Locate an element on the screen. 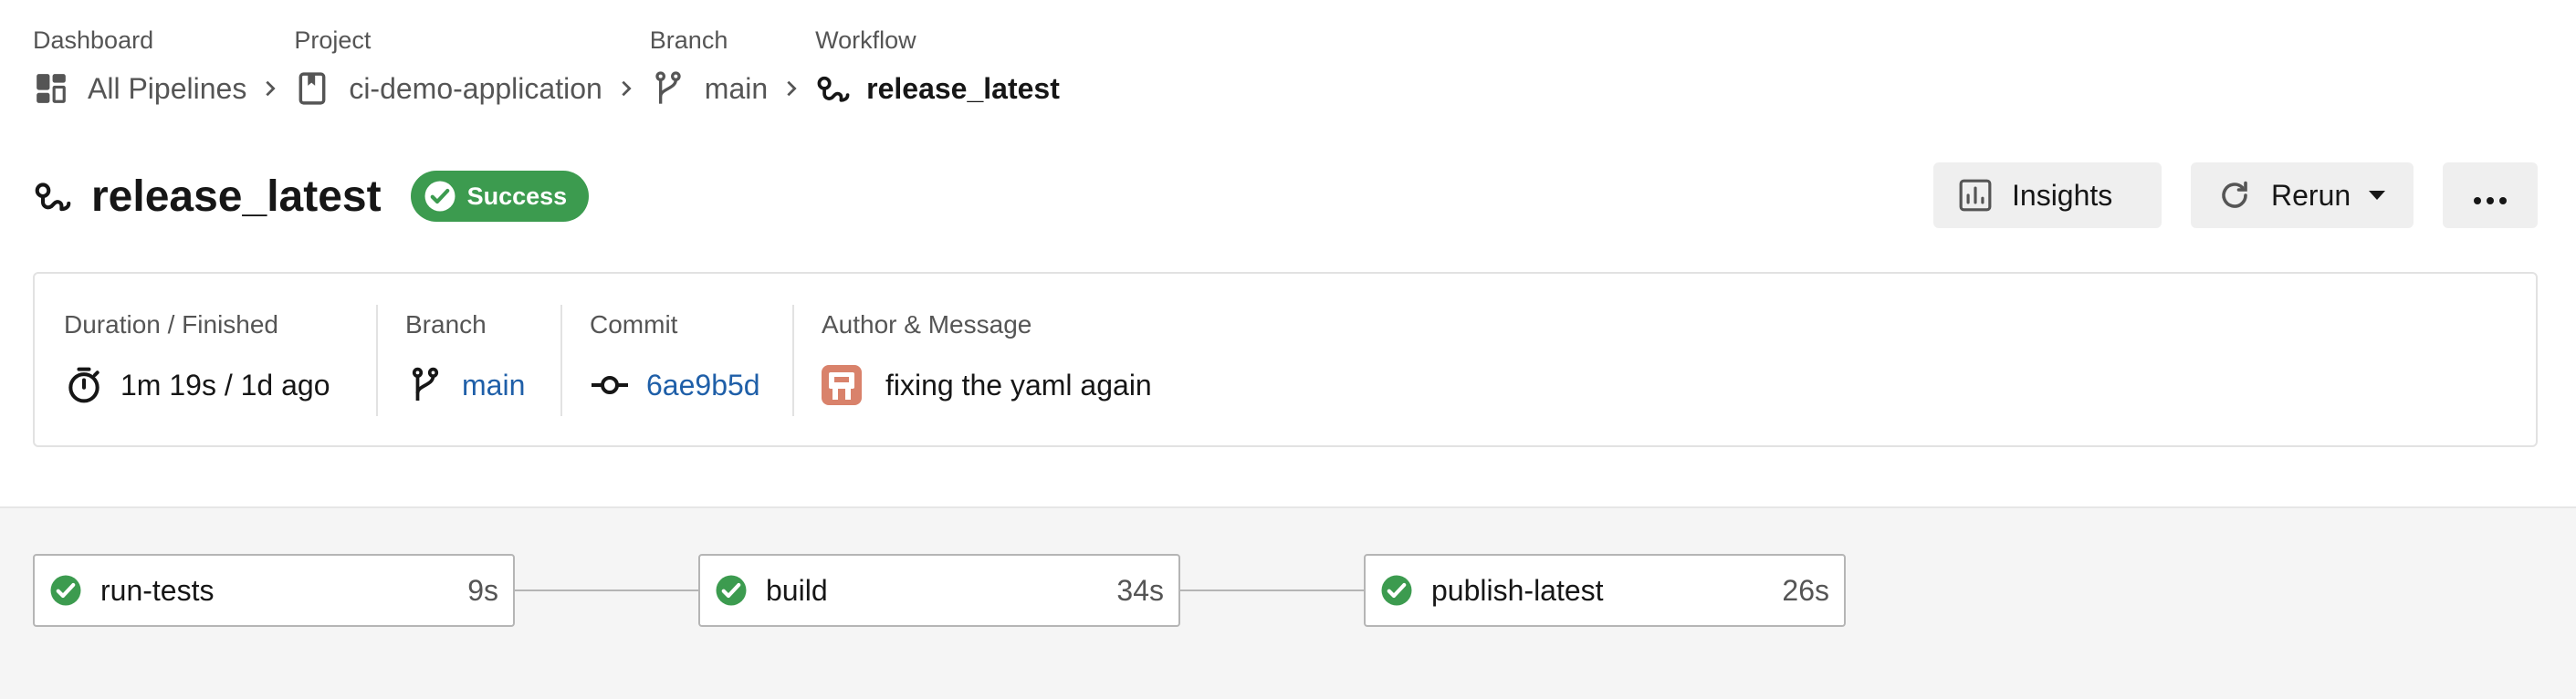 This screenshot has height=699, width=2576. duration-value: 1m 19s / 1d ago is located at coordinates (225, 385).